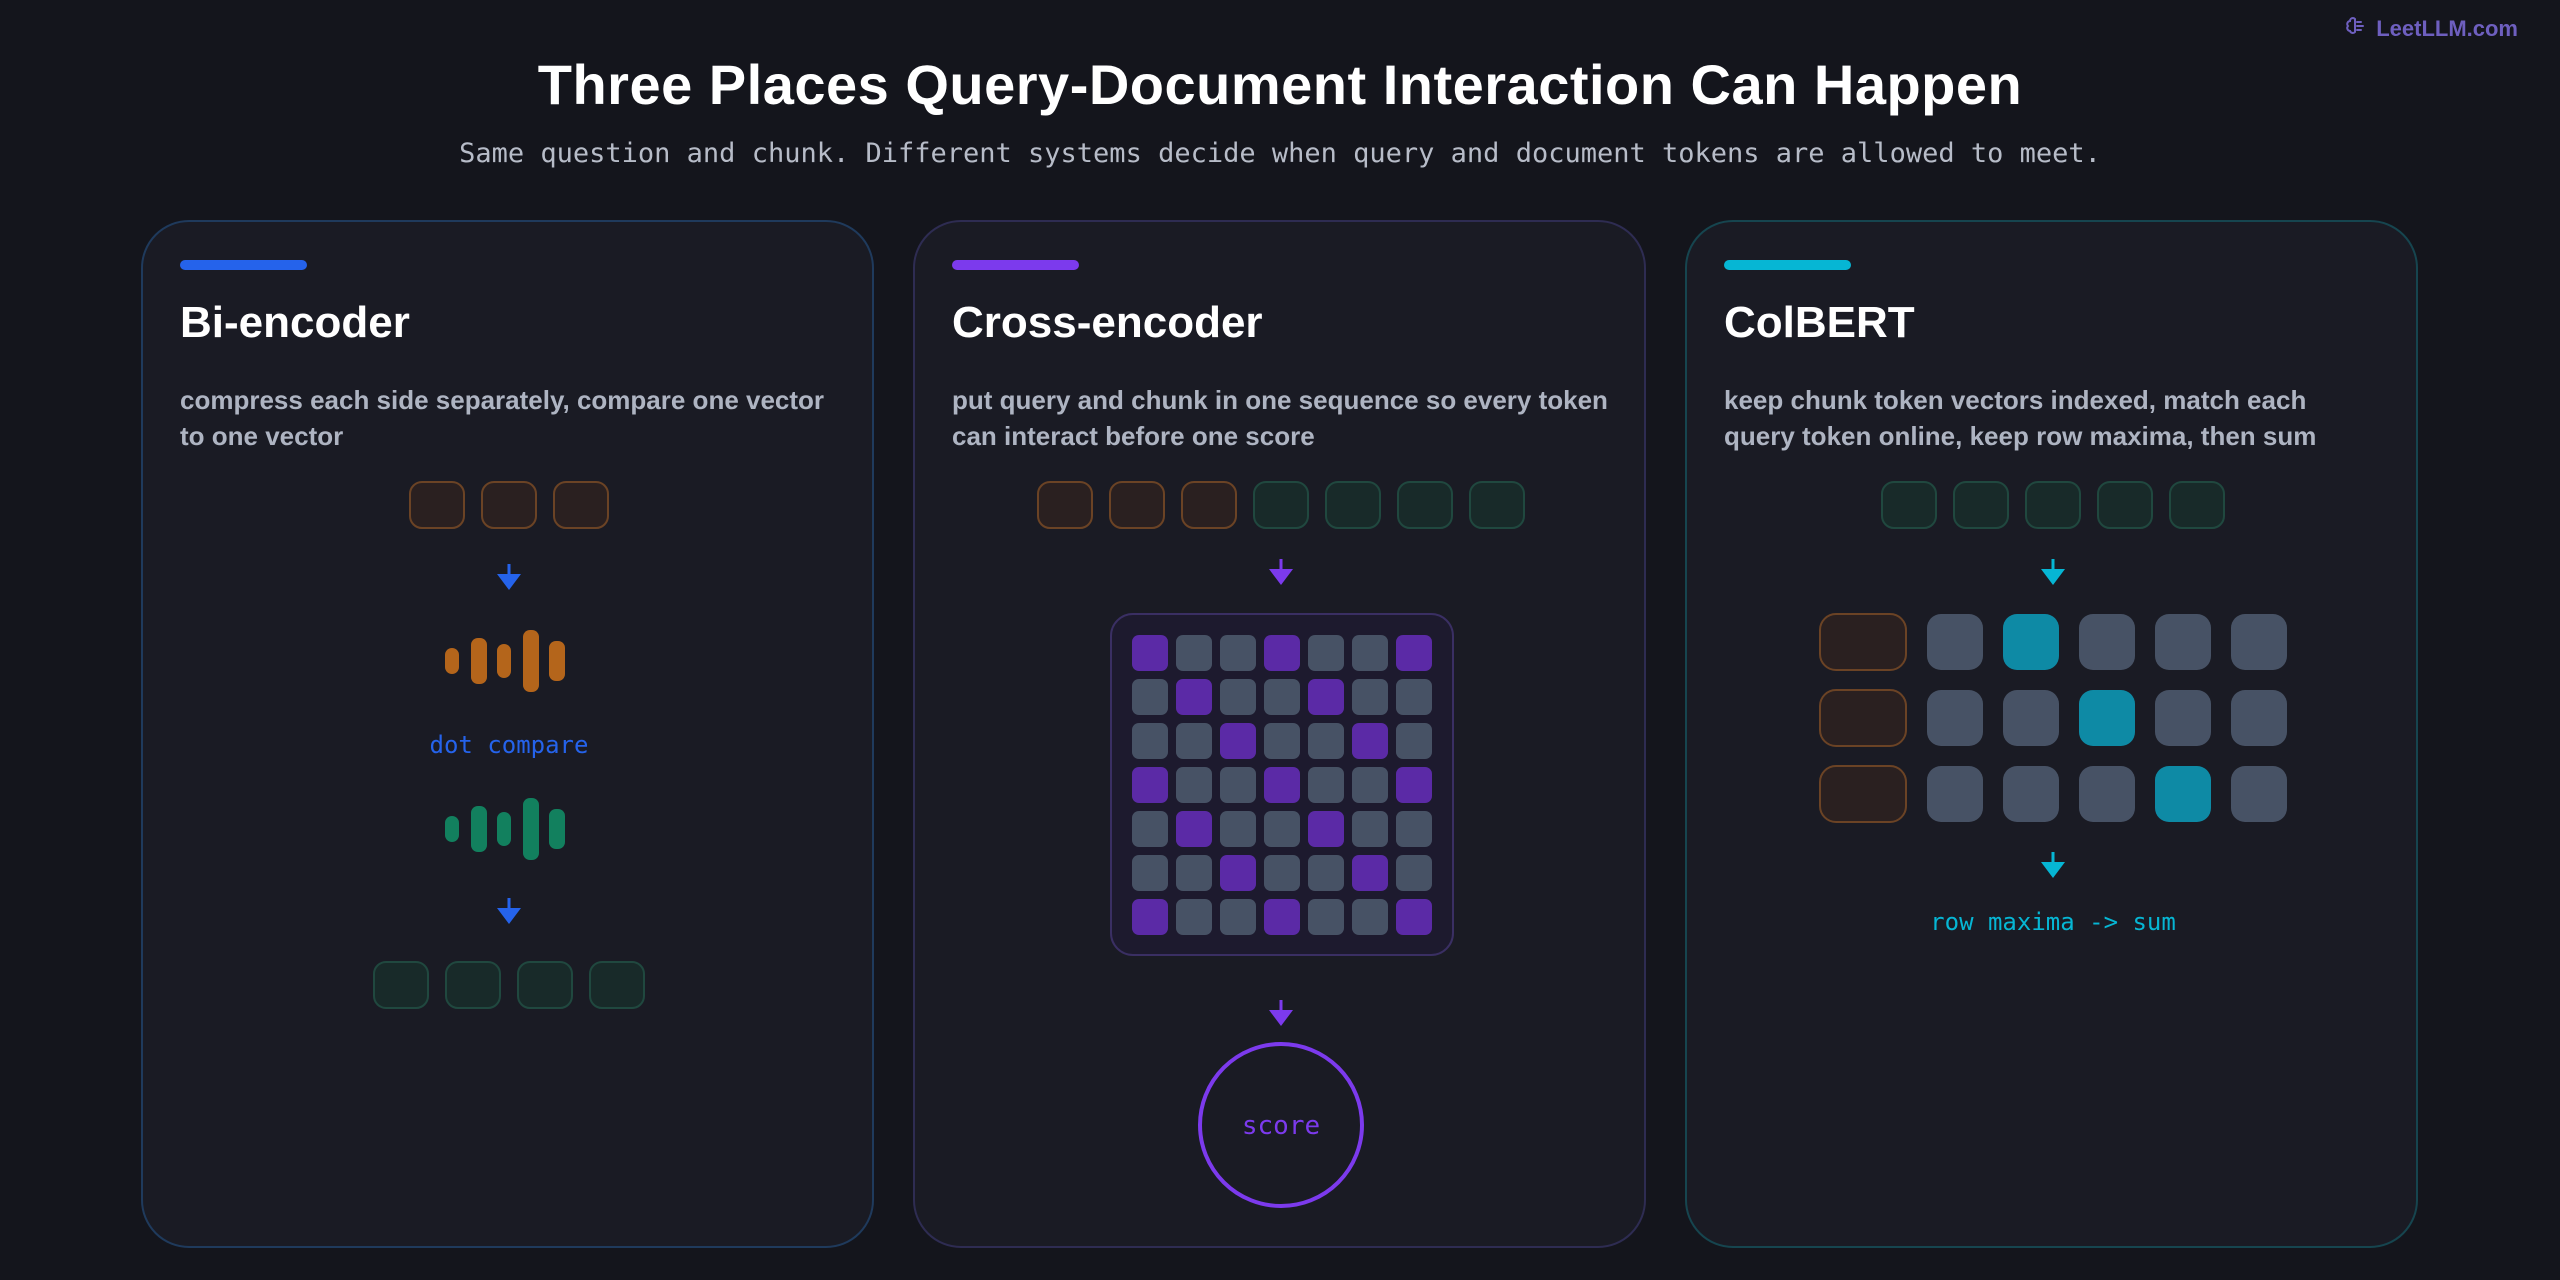 The width and height of the screenshot is (2560, 1280). Describe the element at coordinates (505, 829) in the screenshot. I see `document-vector` at that location.